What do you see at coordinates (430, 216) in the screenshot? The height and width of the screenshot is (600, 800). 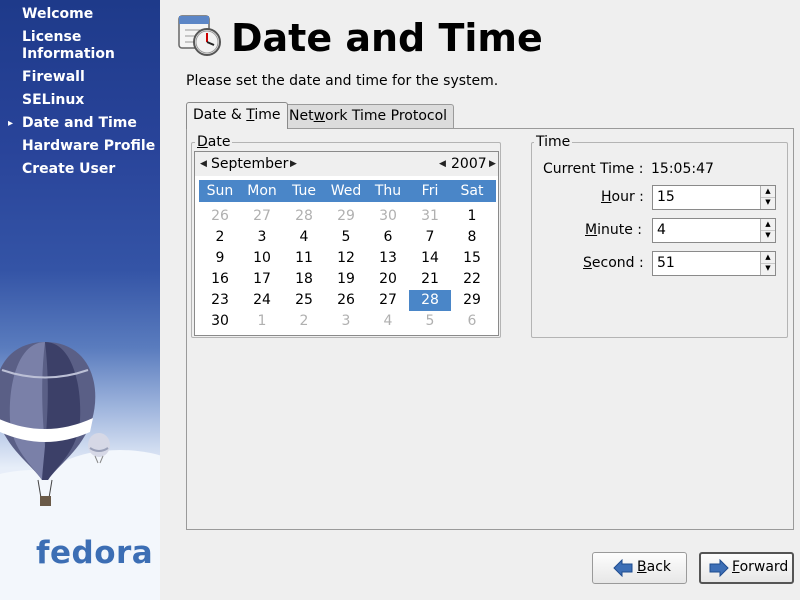 I see `day-cell: 31` at bounding box center [430, 216].